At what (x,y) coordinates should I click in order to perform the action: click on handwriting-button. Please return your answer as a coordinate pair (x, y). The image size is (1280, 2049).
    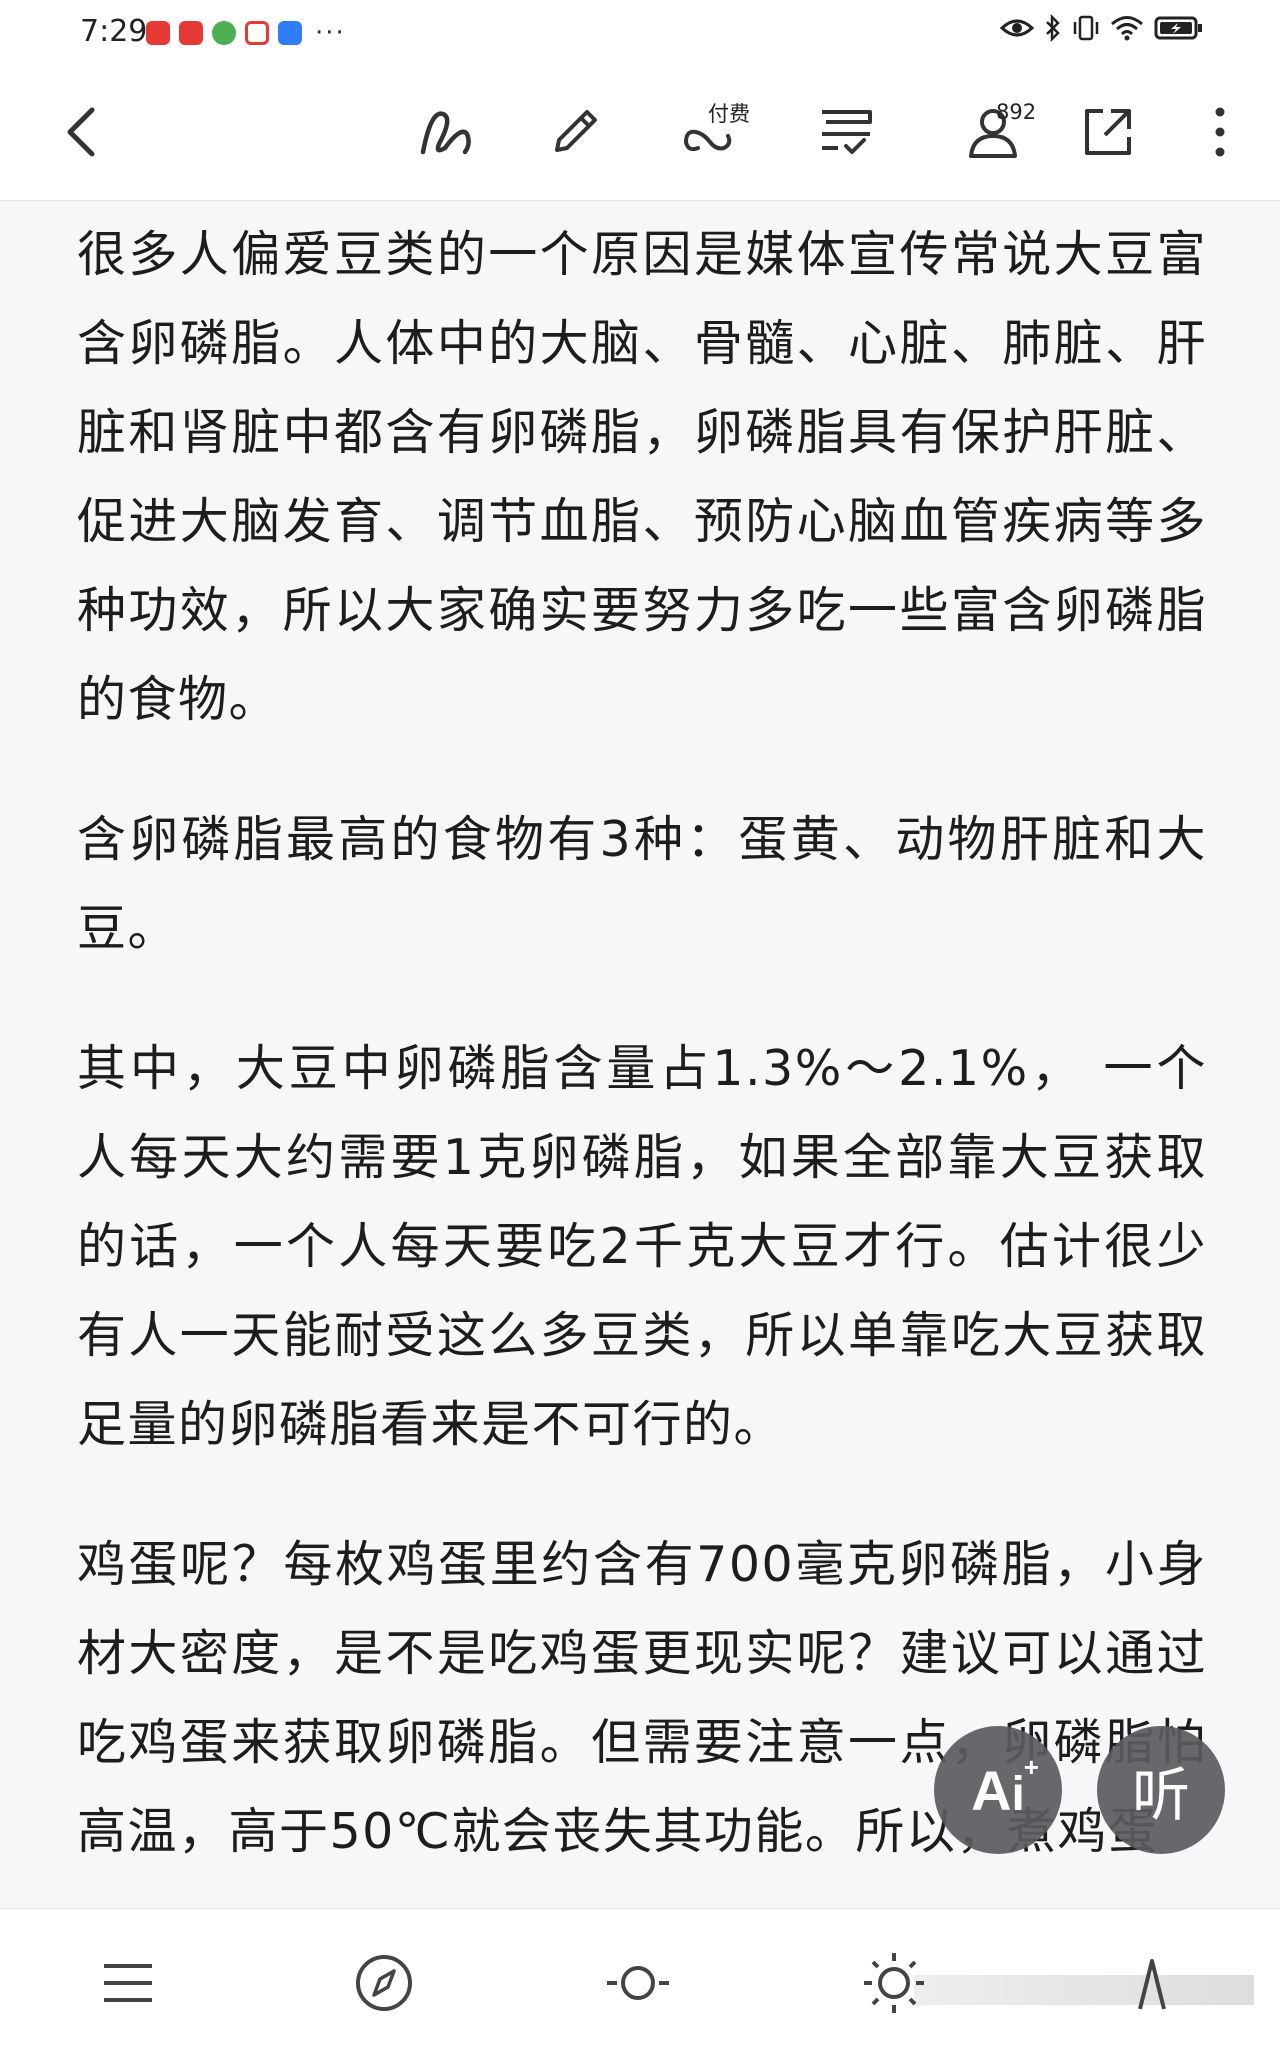
    Looking at the image, I should click on (447, 132).